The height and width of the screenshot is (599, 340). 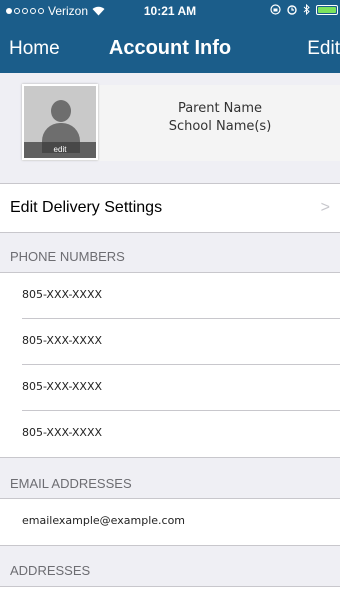 I want to click on orientation-lock-icon, so click(x=275, y=9).